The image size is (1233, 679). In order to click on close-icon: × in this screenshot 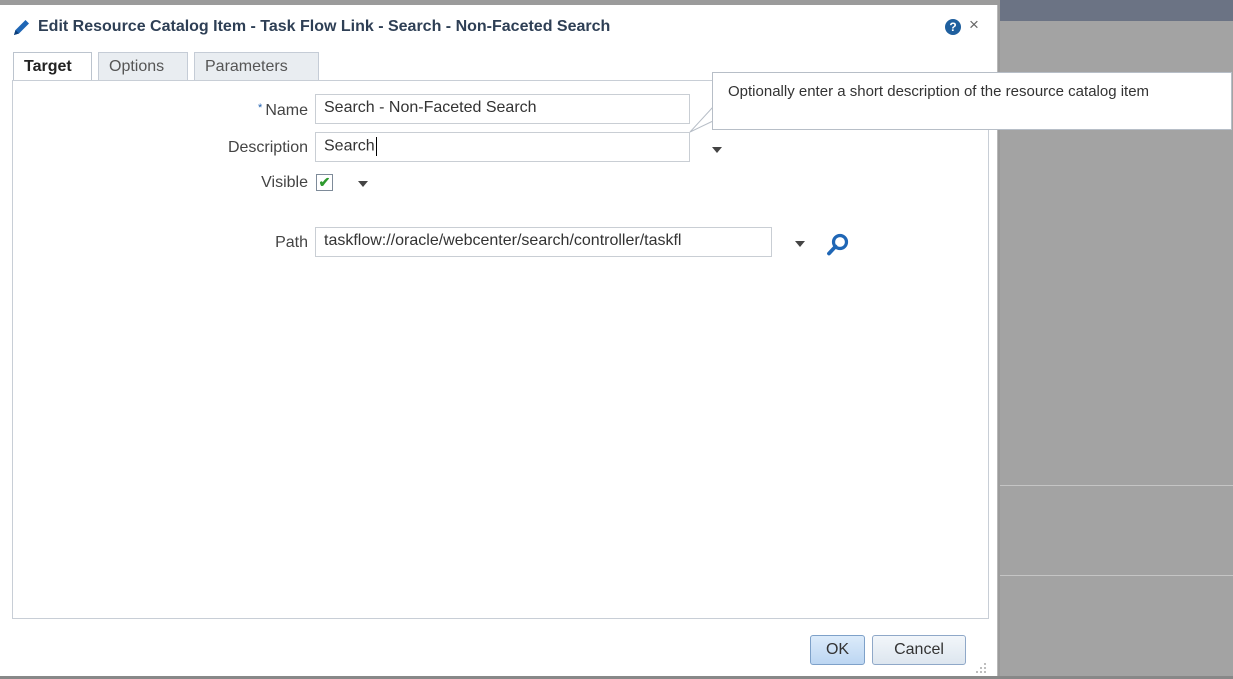, I will do `click(974, 25)`.